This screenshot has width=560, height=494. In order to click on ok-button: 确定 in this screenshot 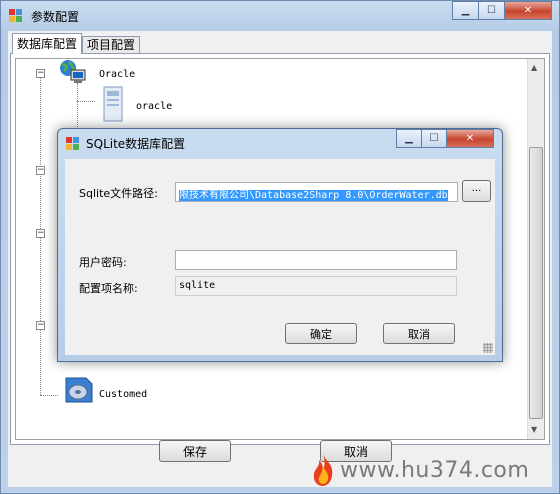, I will do `click(321, 333)`.